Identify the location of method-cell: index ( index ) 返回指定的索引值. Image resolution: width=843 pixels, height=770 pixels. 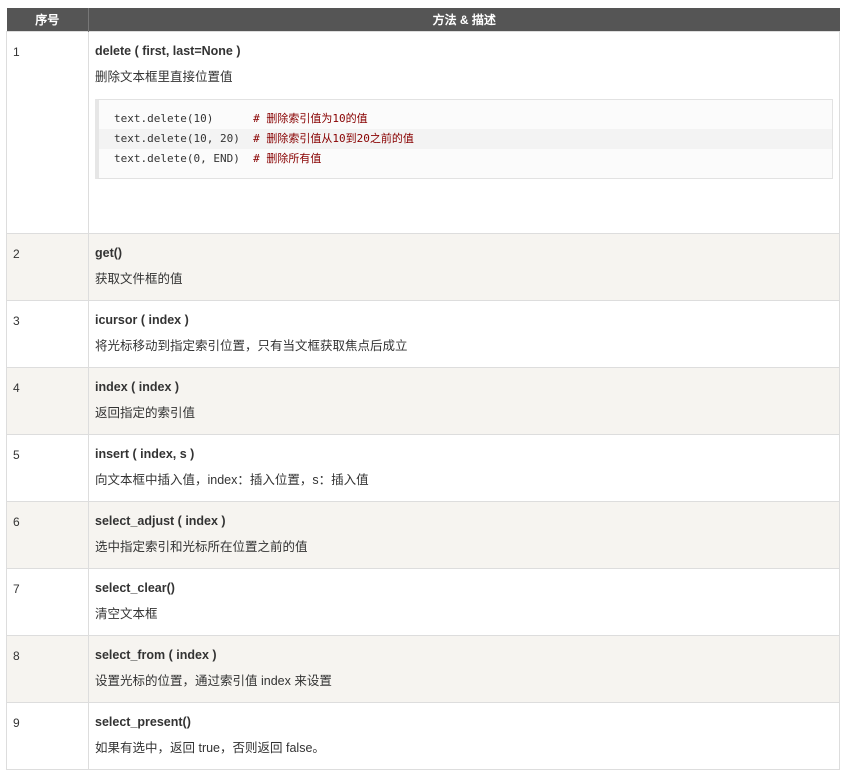
(464, 401).